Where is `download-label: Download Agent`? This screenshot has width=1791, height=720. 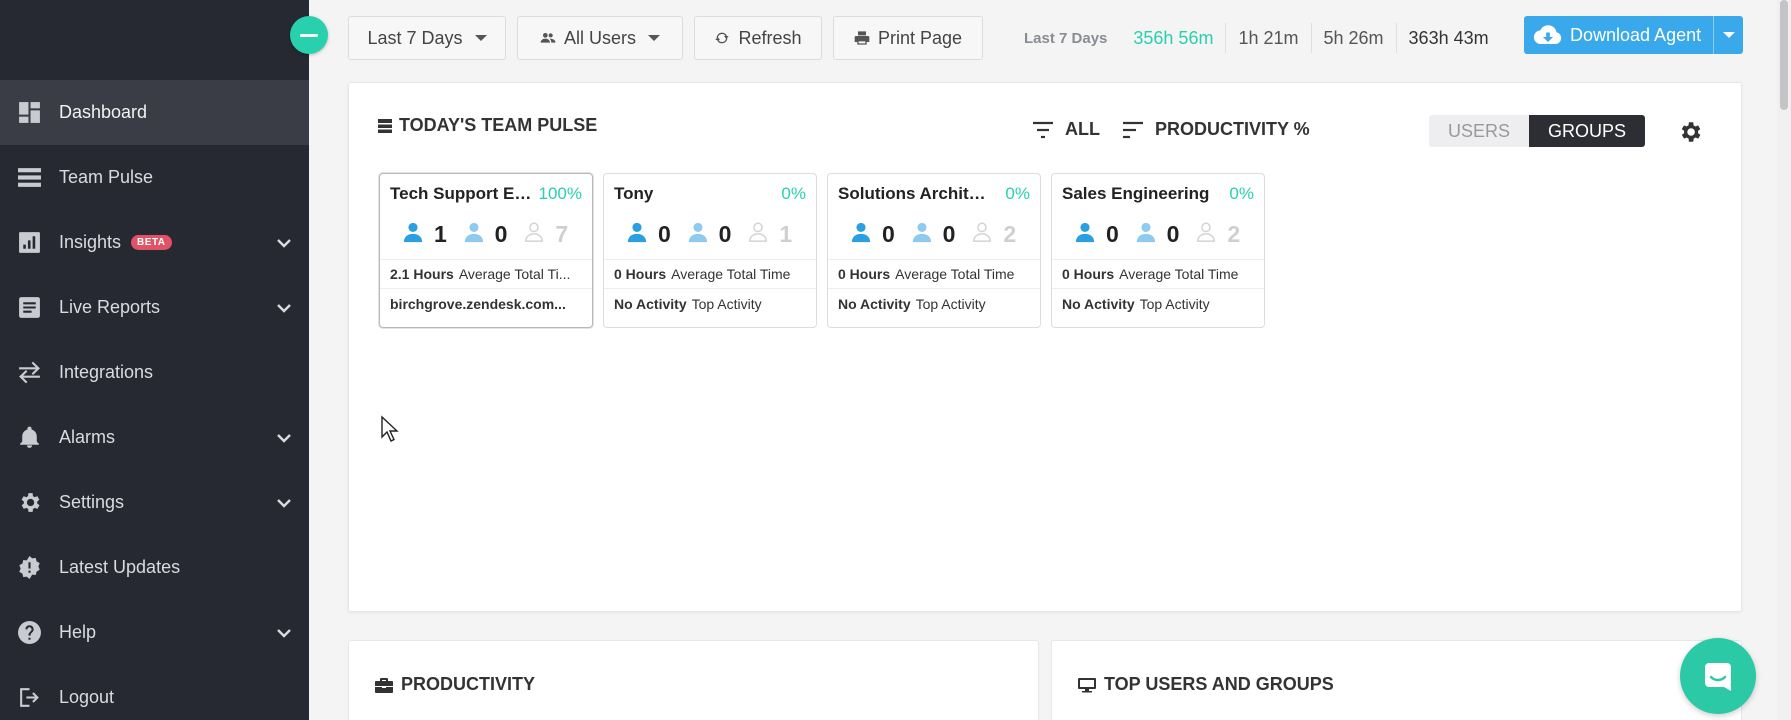
download-label: Download Agent is located at coordinates (1636, 34).